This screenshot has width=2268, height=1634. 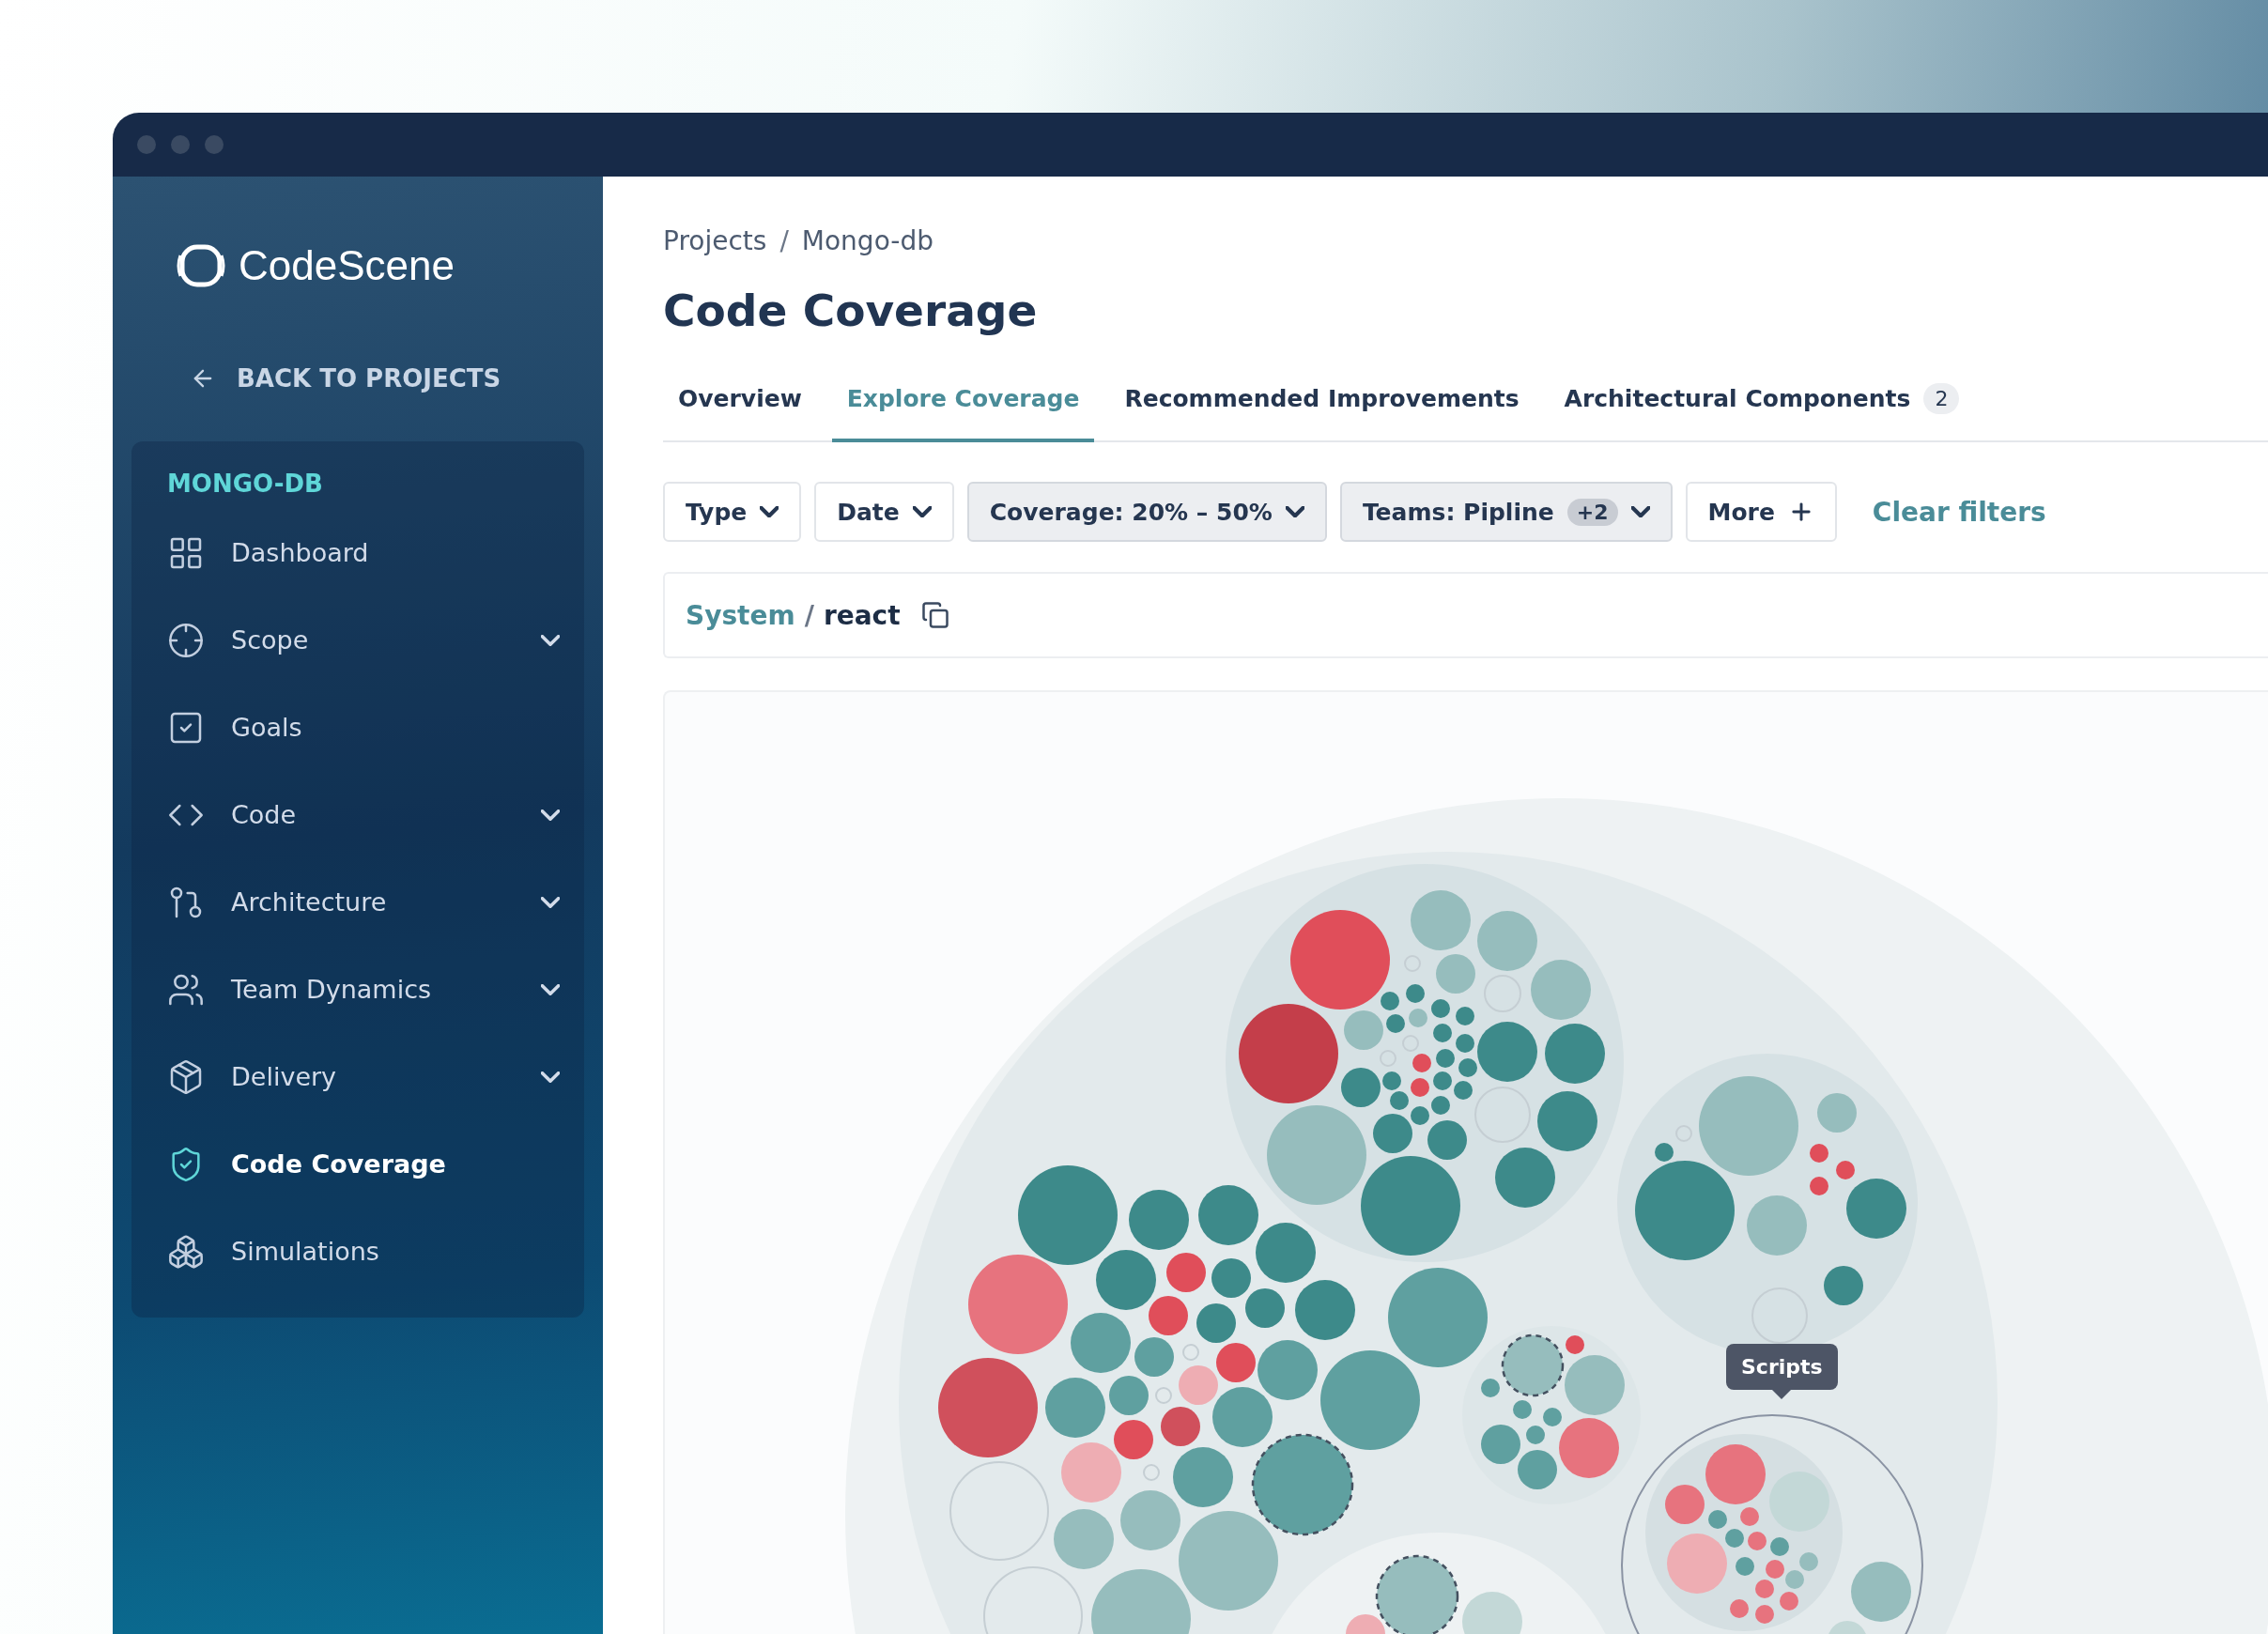 What do you see at coordinates (357, 1164) in the screenshot?
I see `nav-item: Code Coverage` at bounding box center [357, 1164].